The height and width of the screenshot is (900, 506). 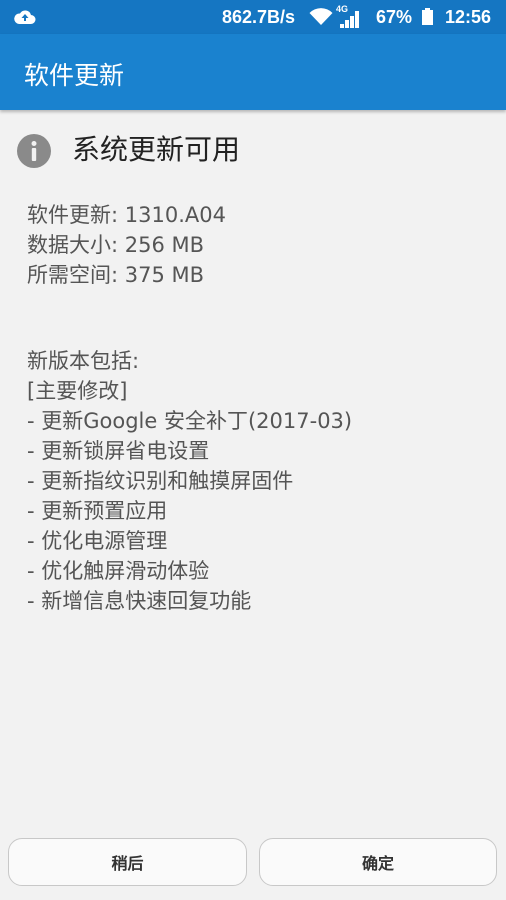 I want to click on update-info: 软件更新: 1310.A04 数据大小: 256 MB 所需空间: 375 MB, so click(x=126, y=245).